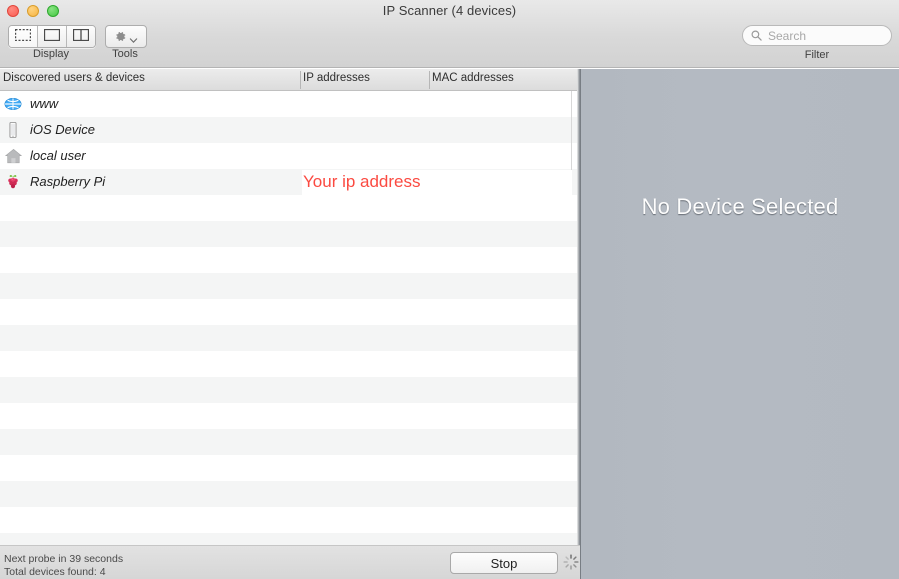  I want to click on no-device-selected-message: No Device Selected, so click(740, 206).